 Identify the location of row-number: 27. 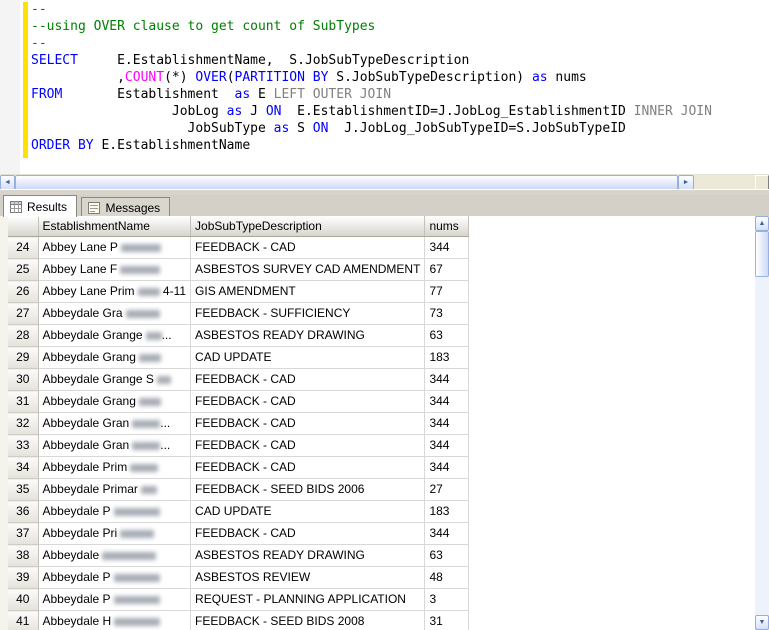
(23, 313).